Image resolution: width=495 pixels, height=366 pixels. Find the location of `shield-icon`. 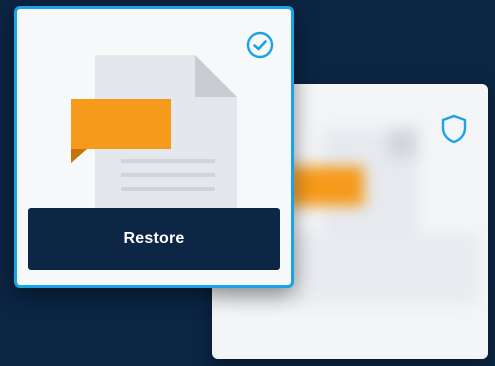

shield-icon is located at coordinates (454, 129).